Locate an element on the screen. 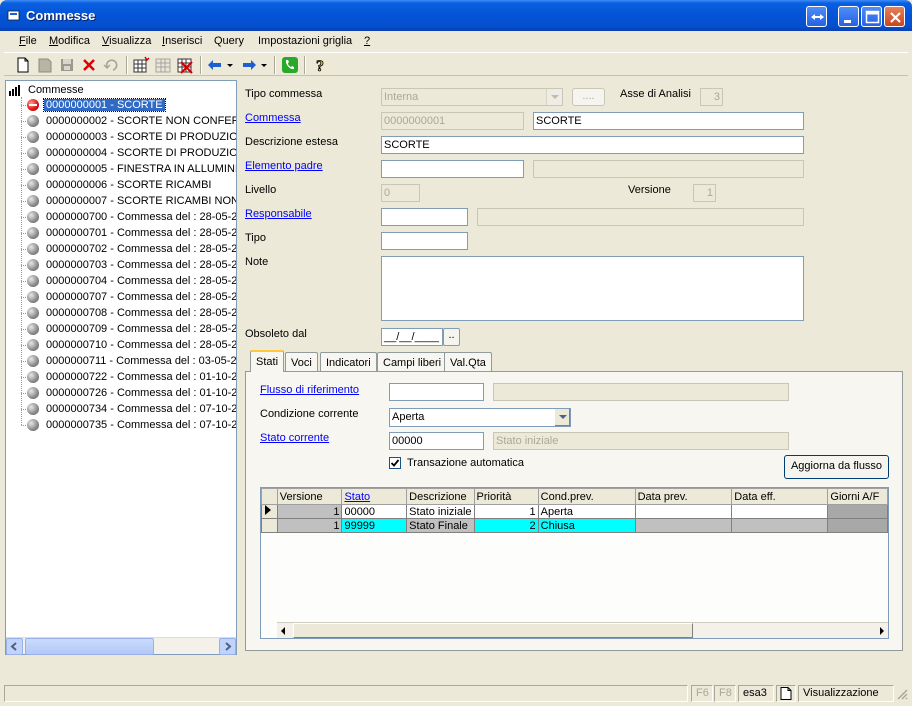 The height and width of the screenshot is (706, 912). tree-item: 0000000002 - SCORTE NON CONFERI is located at coordinates (126, 121).